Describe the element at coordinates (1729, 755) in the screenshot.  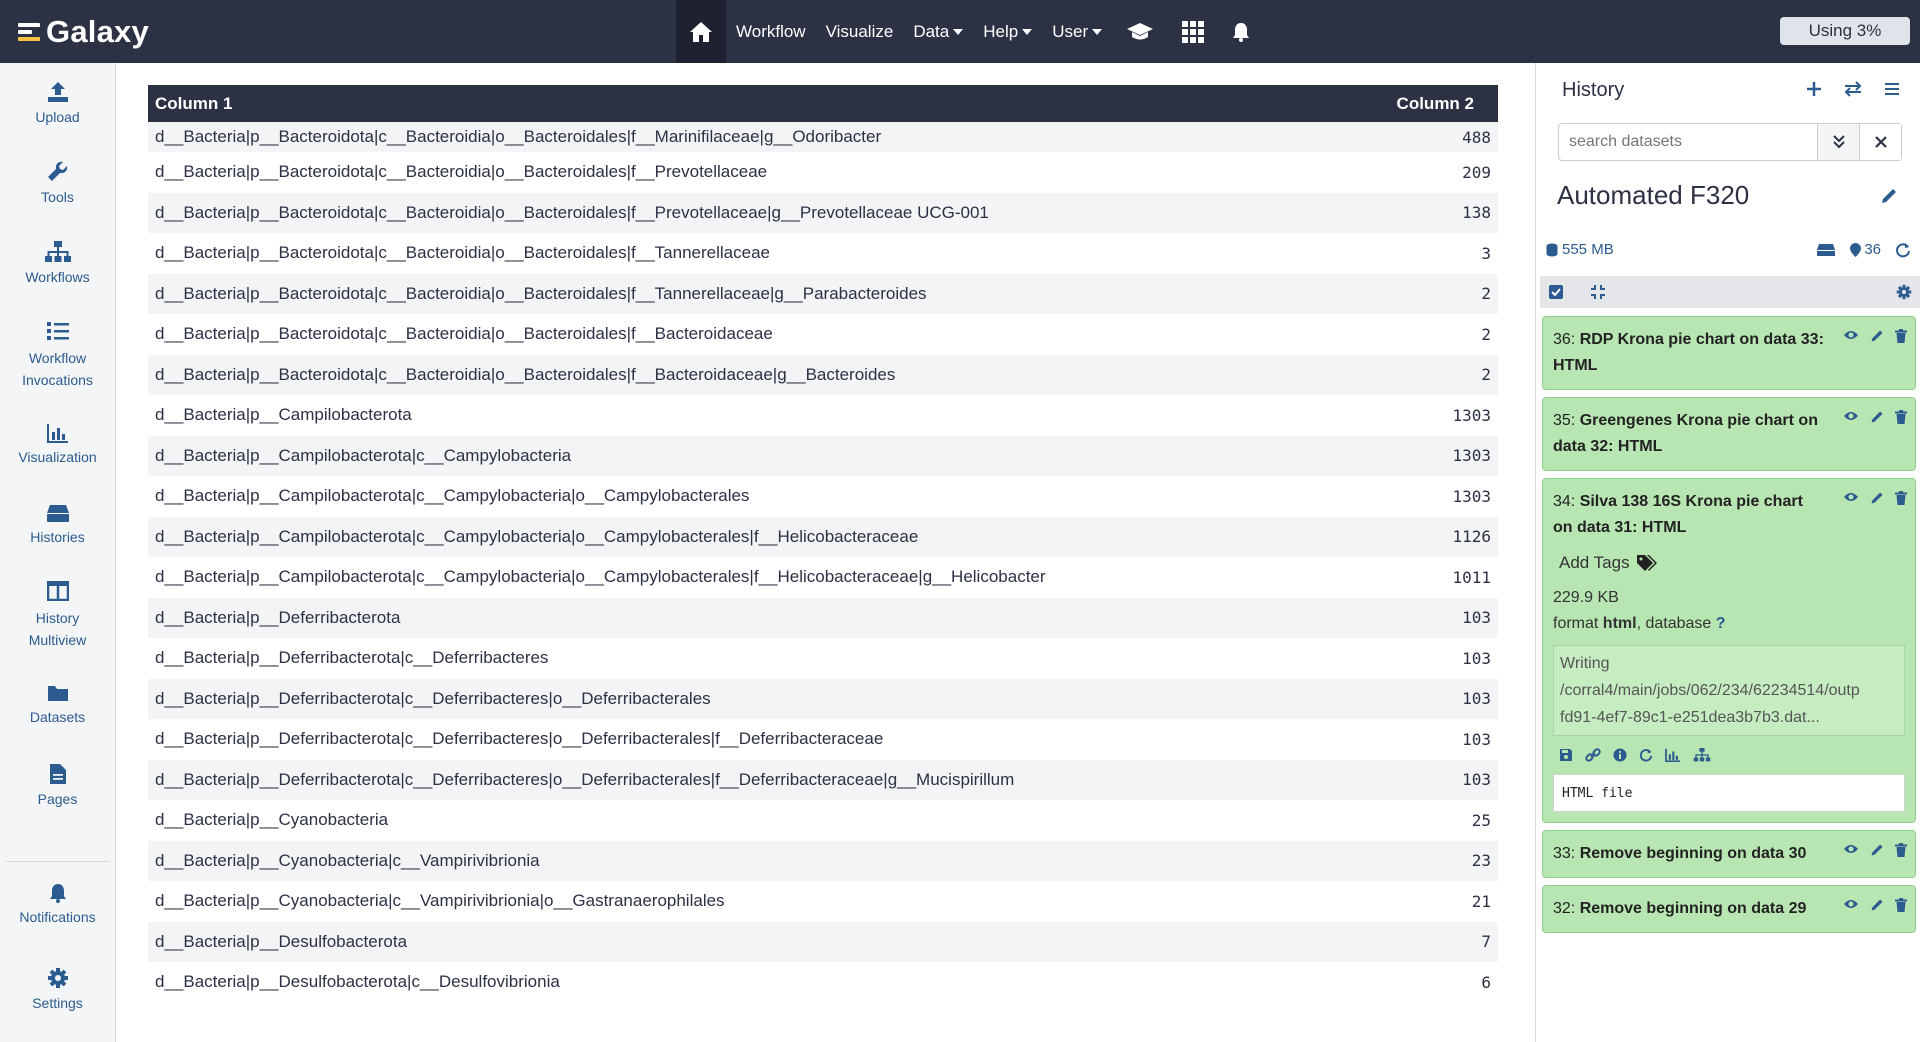
I see `dataset-actions` at that location.